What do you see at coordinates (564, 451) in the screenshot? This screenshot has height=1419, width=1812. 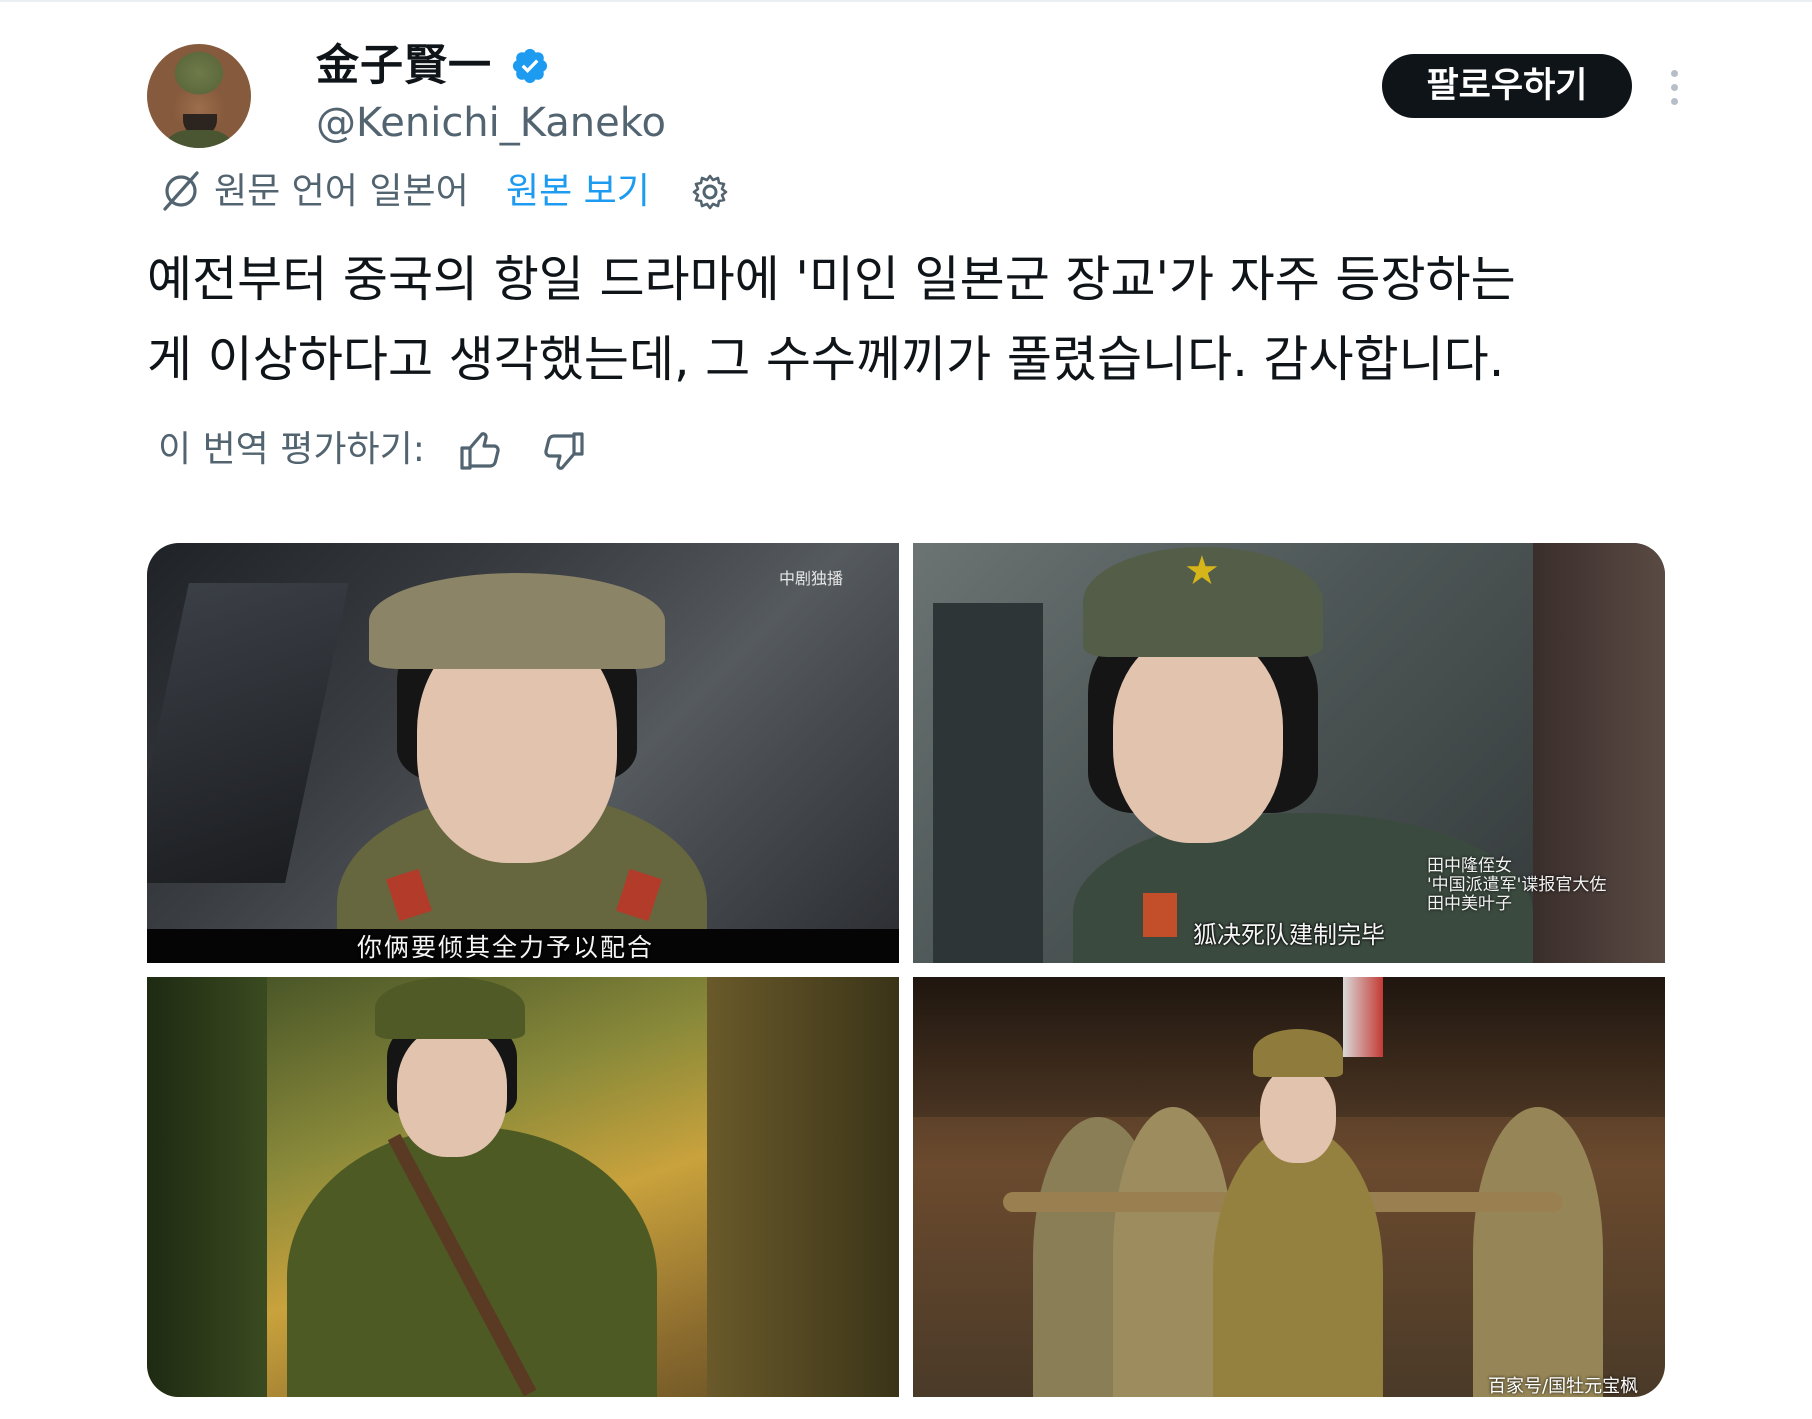 I see `thumbs-down-icon` at bounding box center [564, 451].